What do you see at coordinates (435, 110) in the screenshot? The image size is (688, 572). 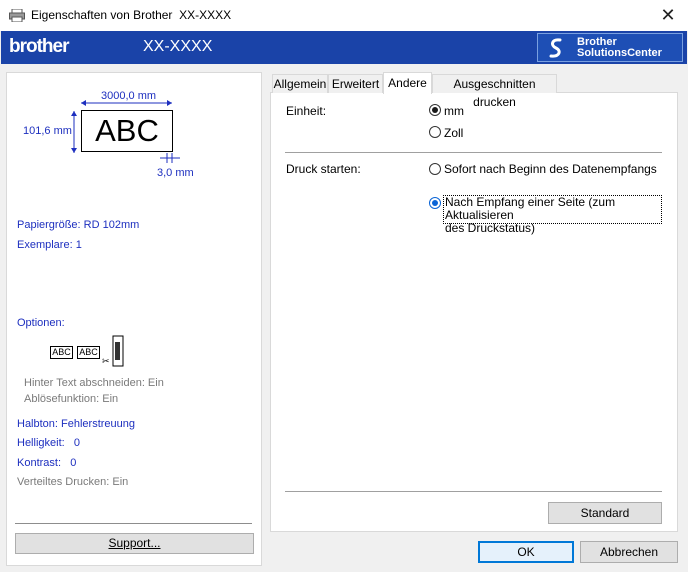 I see `unit-mm-radio` at bounding box center [435, 110].